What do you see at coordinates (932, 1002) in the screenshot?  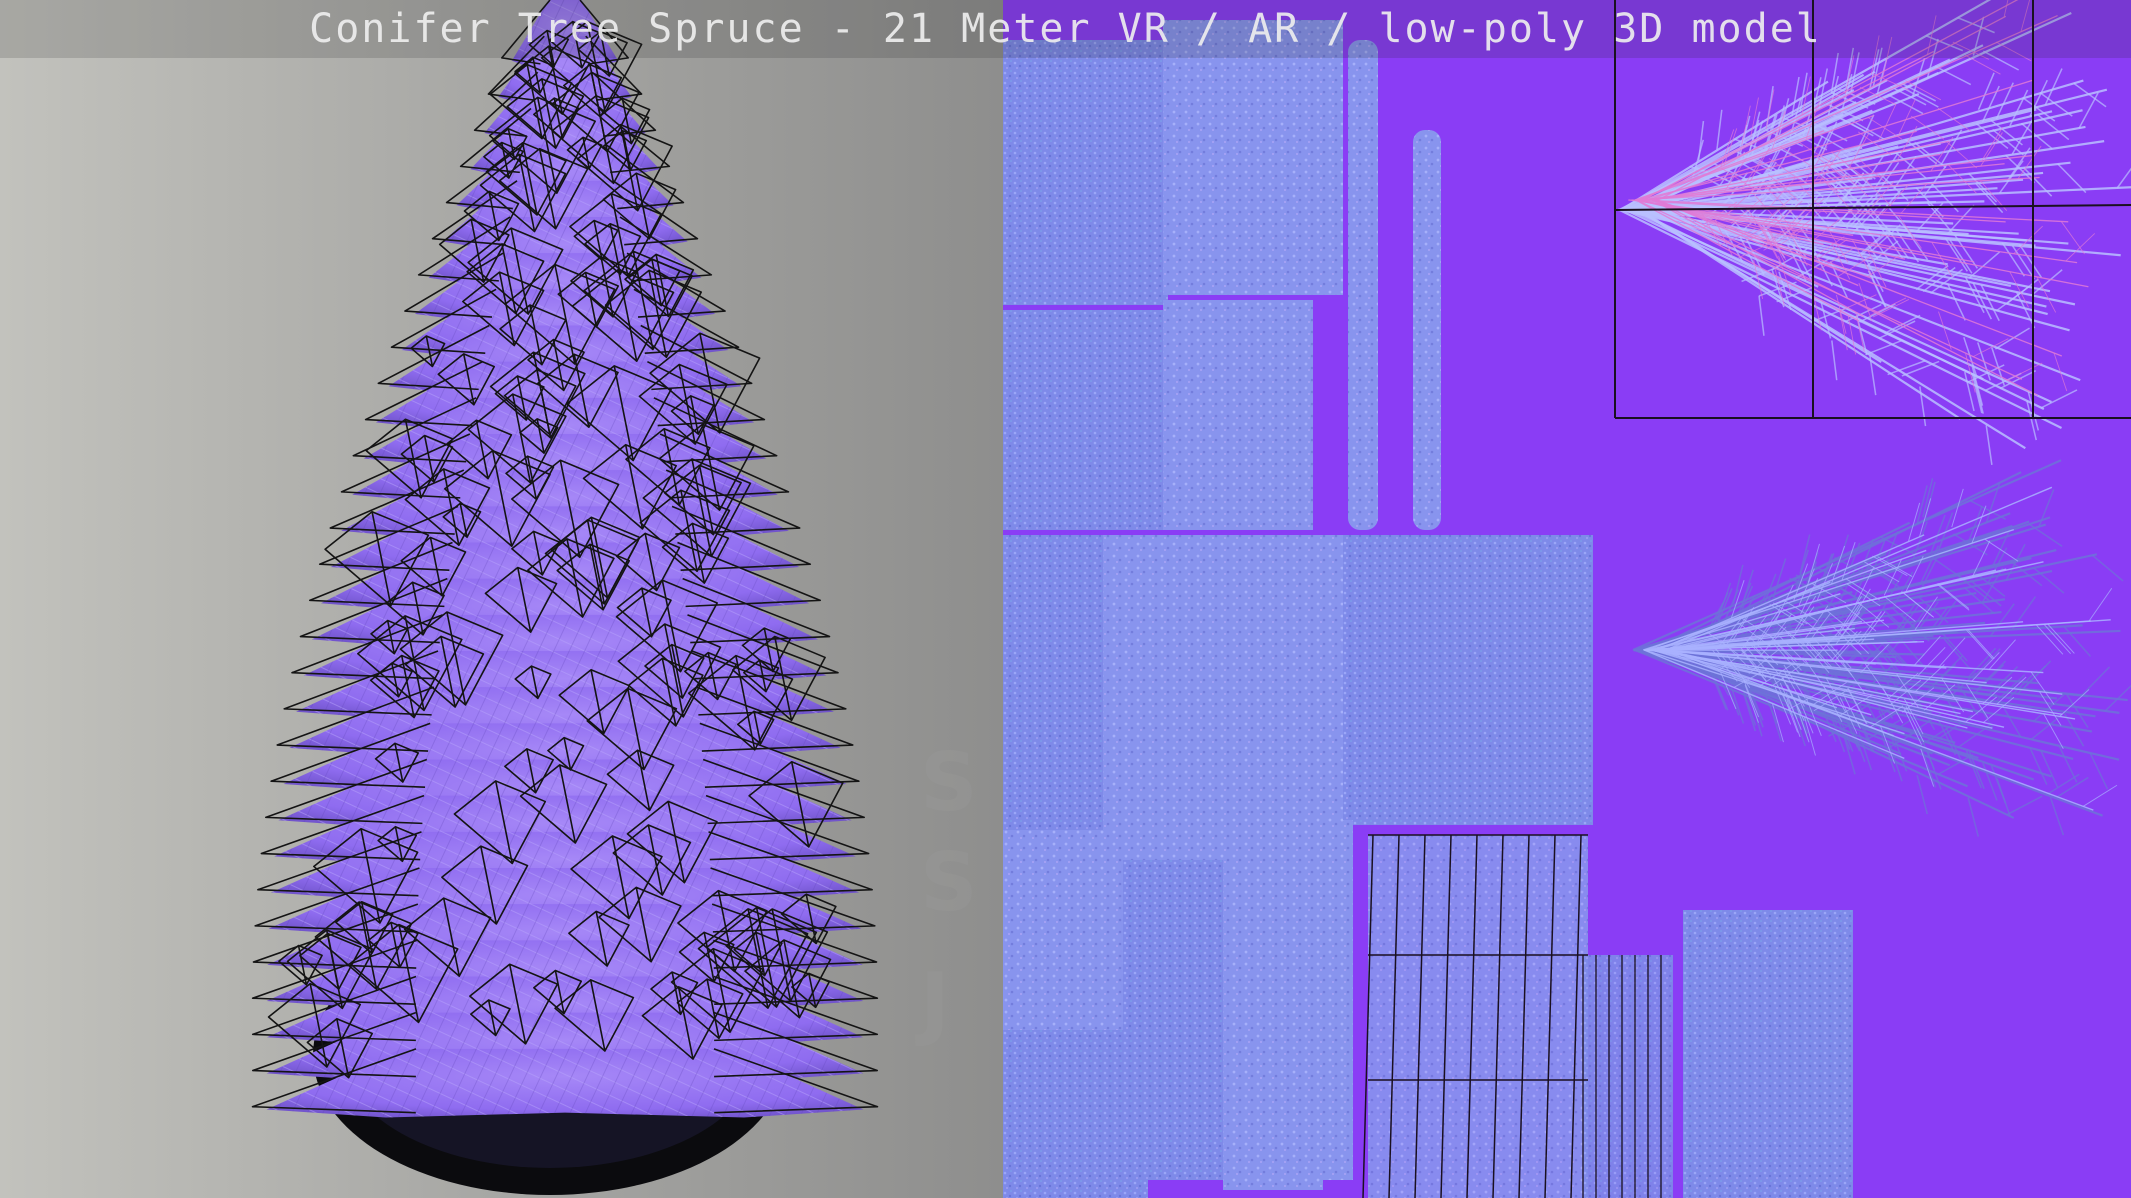 I see `svg-text: J` at bounding box center [932, 1002].